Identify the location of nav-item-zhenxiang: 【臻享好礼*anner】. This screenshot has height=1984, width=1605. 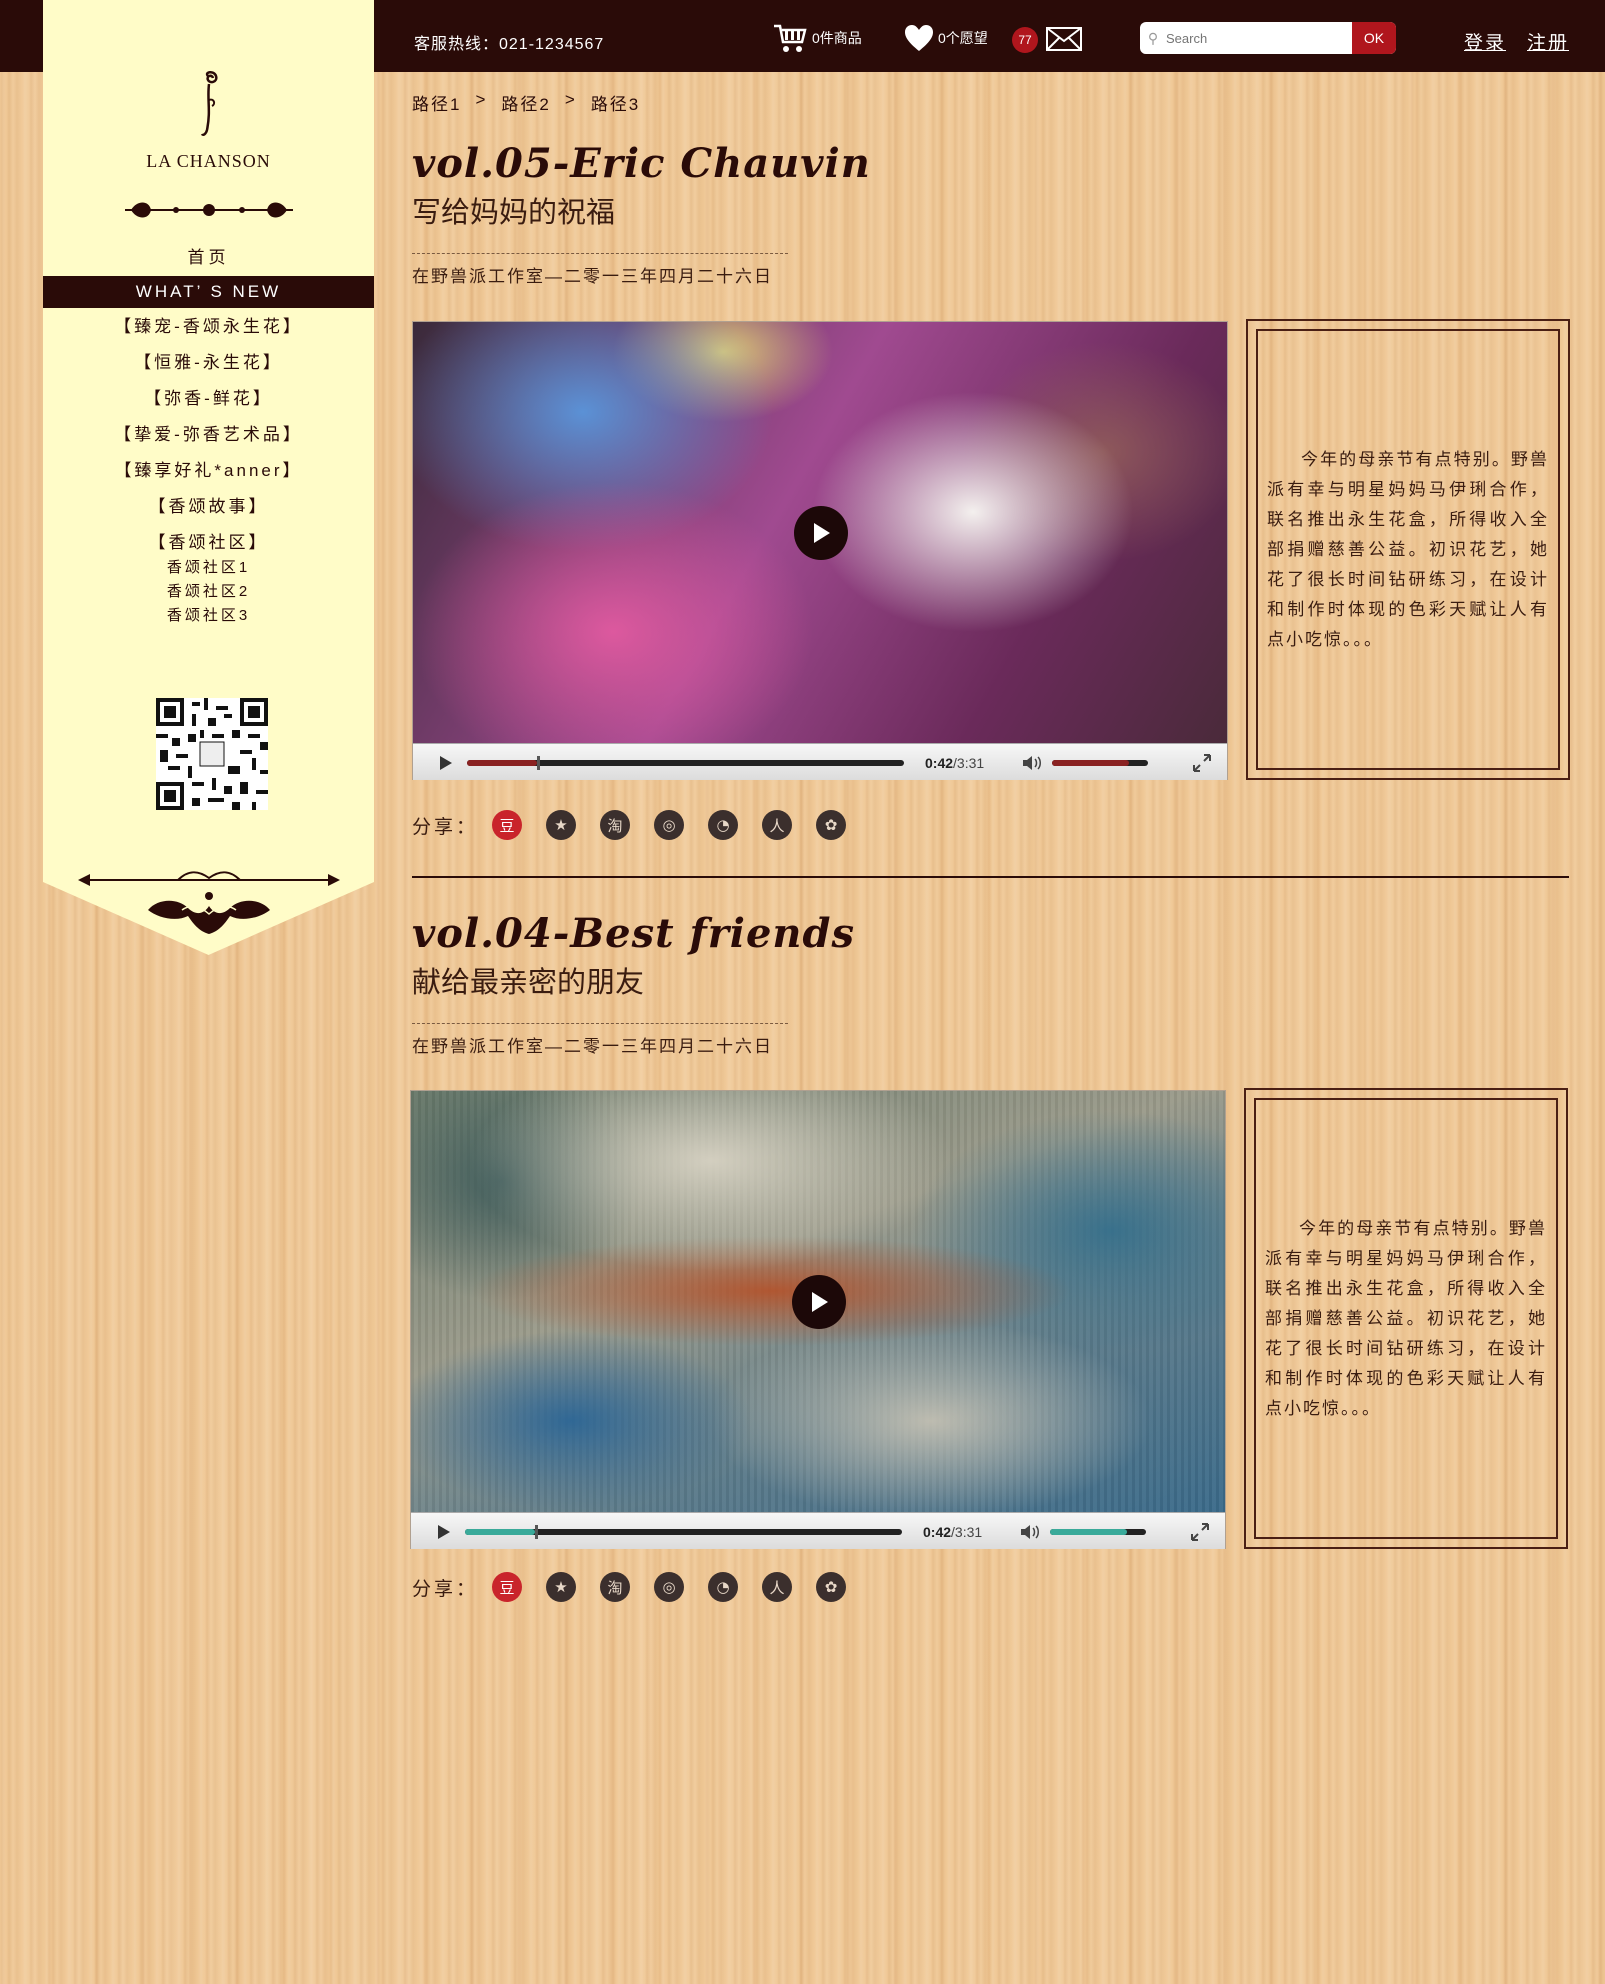
(208, 476).